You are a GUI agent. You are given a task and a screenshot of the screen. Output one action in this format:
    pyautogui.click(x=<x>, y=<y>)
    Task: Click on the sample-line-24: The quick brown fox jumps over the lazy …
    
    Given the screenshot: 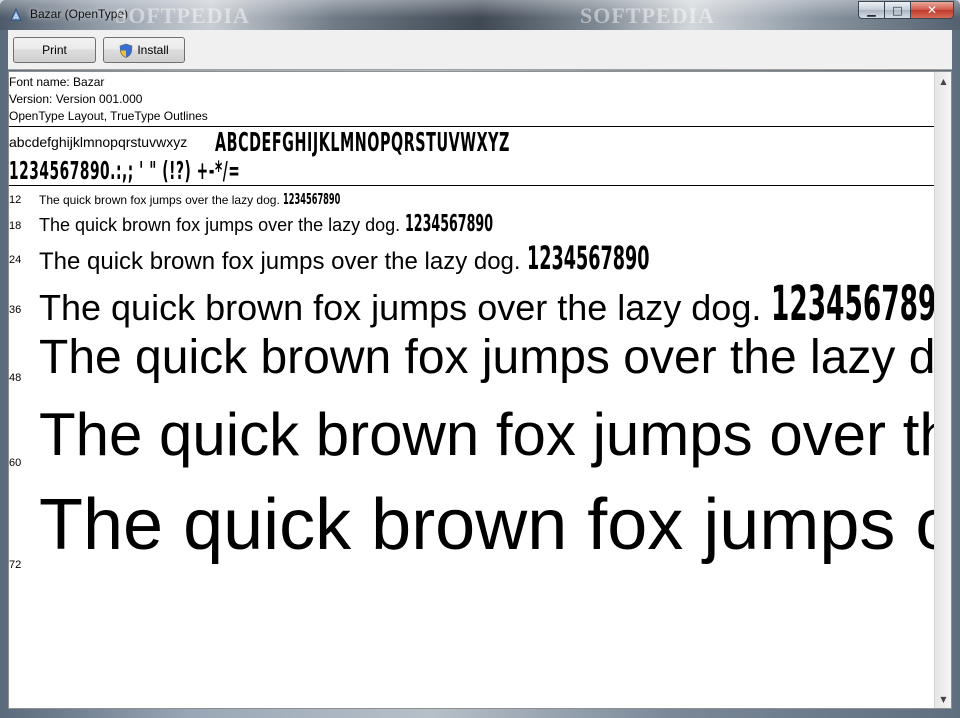 What is the action you would take?
    pyautogui.click(x=394, y=258)
    